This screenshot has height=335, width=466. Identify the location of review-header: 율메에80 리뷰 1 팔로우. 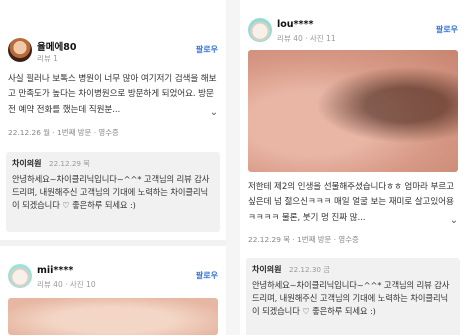
(113, 54).